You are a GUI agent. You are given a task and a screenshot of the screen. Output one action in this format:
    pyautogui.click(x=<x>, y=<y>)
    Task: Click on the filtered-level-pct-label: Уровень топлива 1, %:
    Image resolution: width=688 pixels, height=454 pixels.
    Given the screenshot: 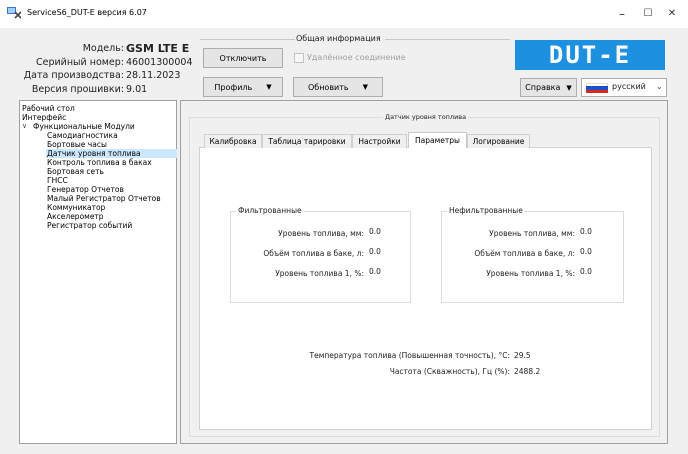 What is the action you would take?
    pyautogui.click(x=319, y=273)
    